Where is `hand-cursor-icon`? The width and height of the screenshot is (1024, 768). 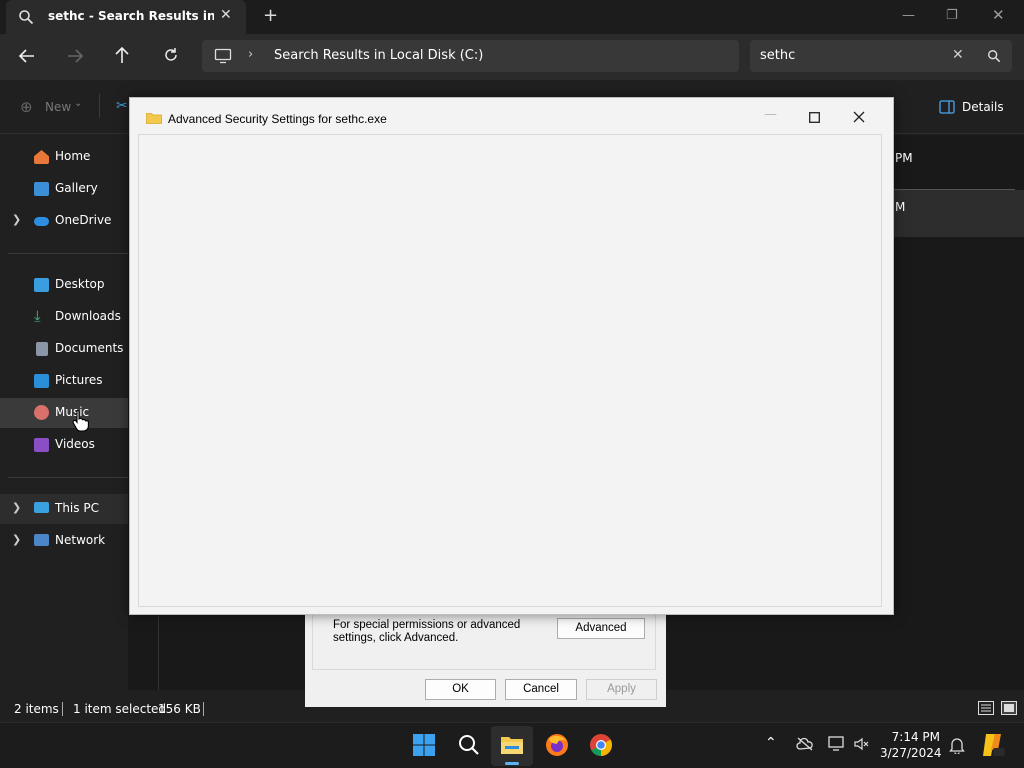
hand-cursor-icon is located at coordinates (81, 420).